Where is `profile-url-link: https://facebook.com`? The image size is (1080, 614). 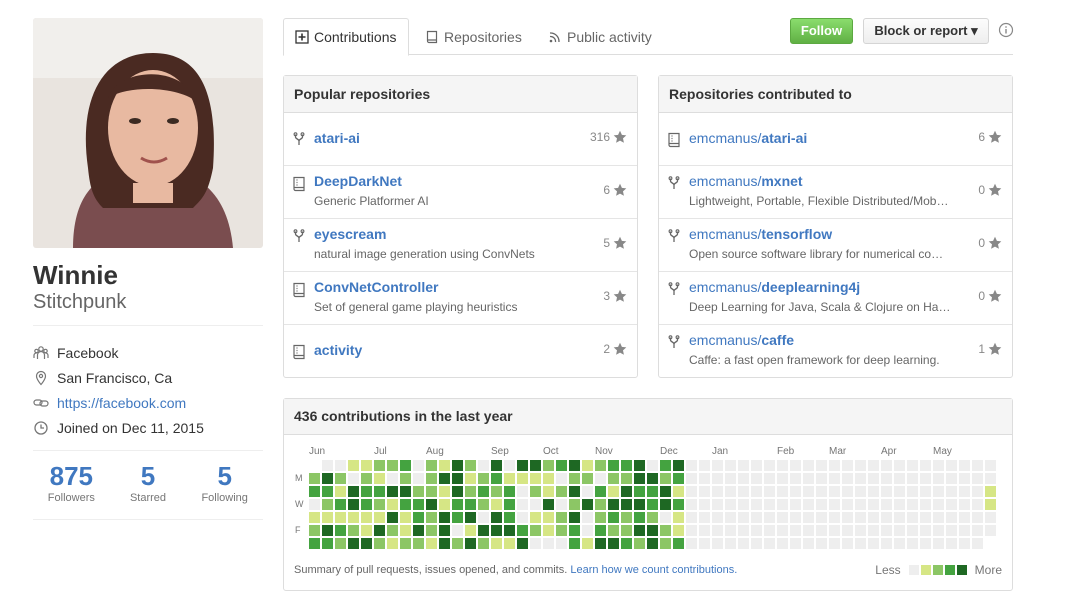
profile-url-link: https://facebook.com is located at coordinates (121, 403).